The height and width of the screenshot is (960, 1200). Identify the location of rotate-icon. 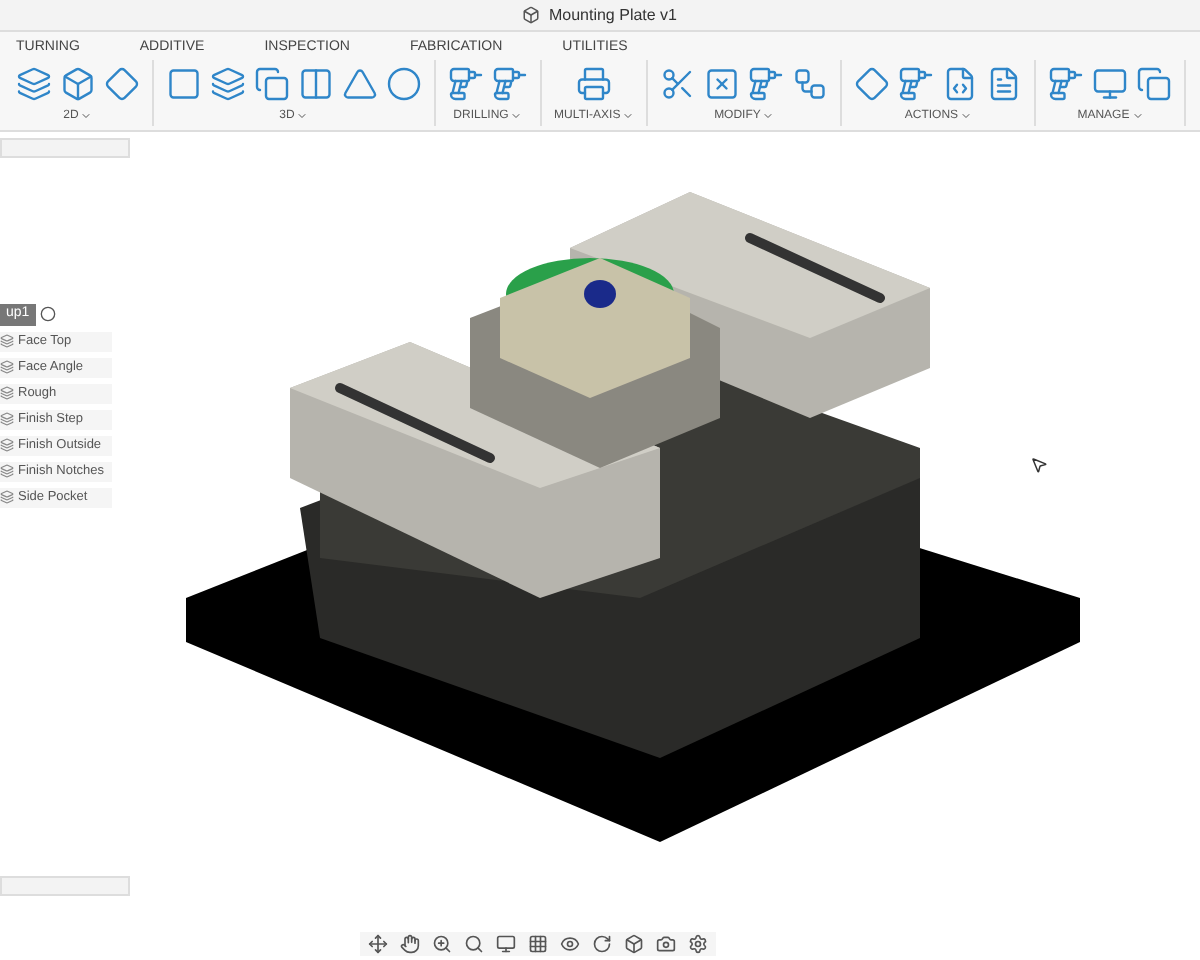
(602, 944).